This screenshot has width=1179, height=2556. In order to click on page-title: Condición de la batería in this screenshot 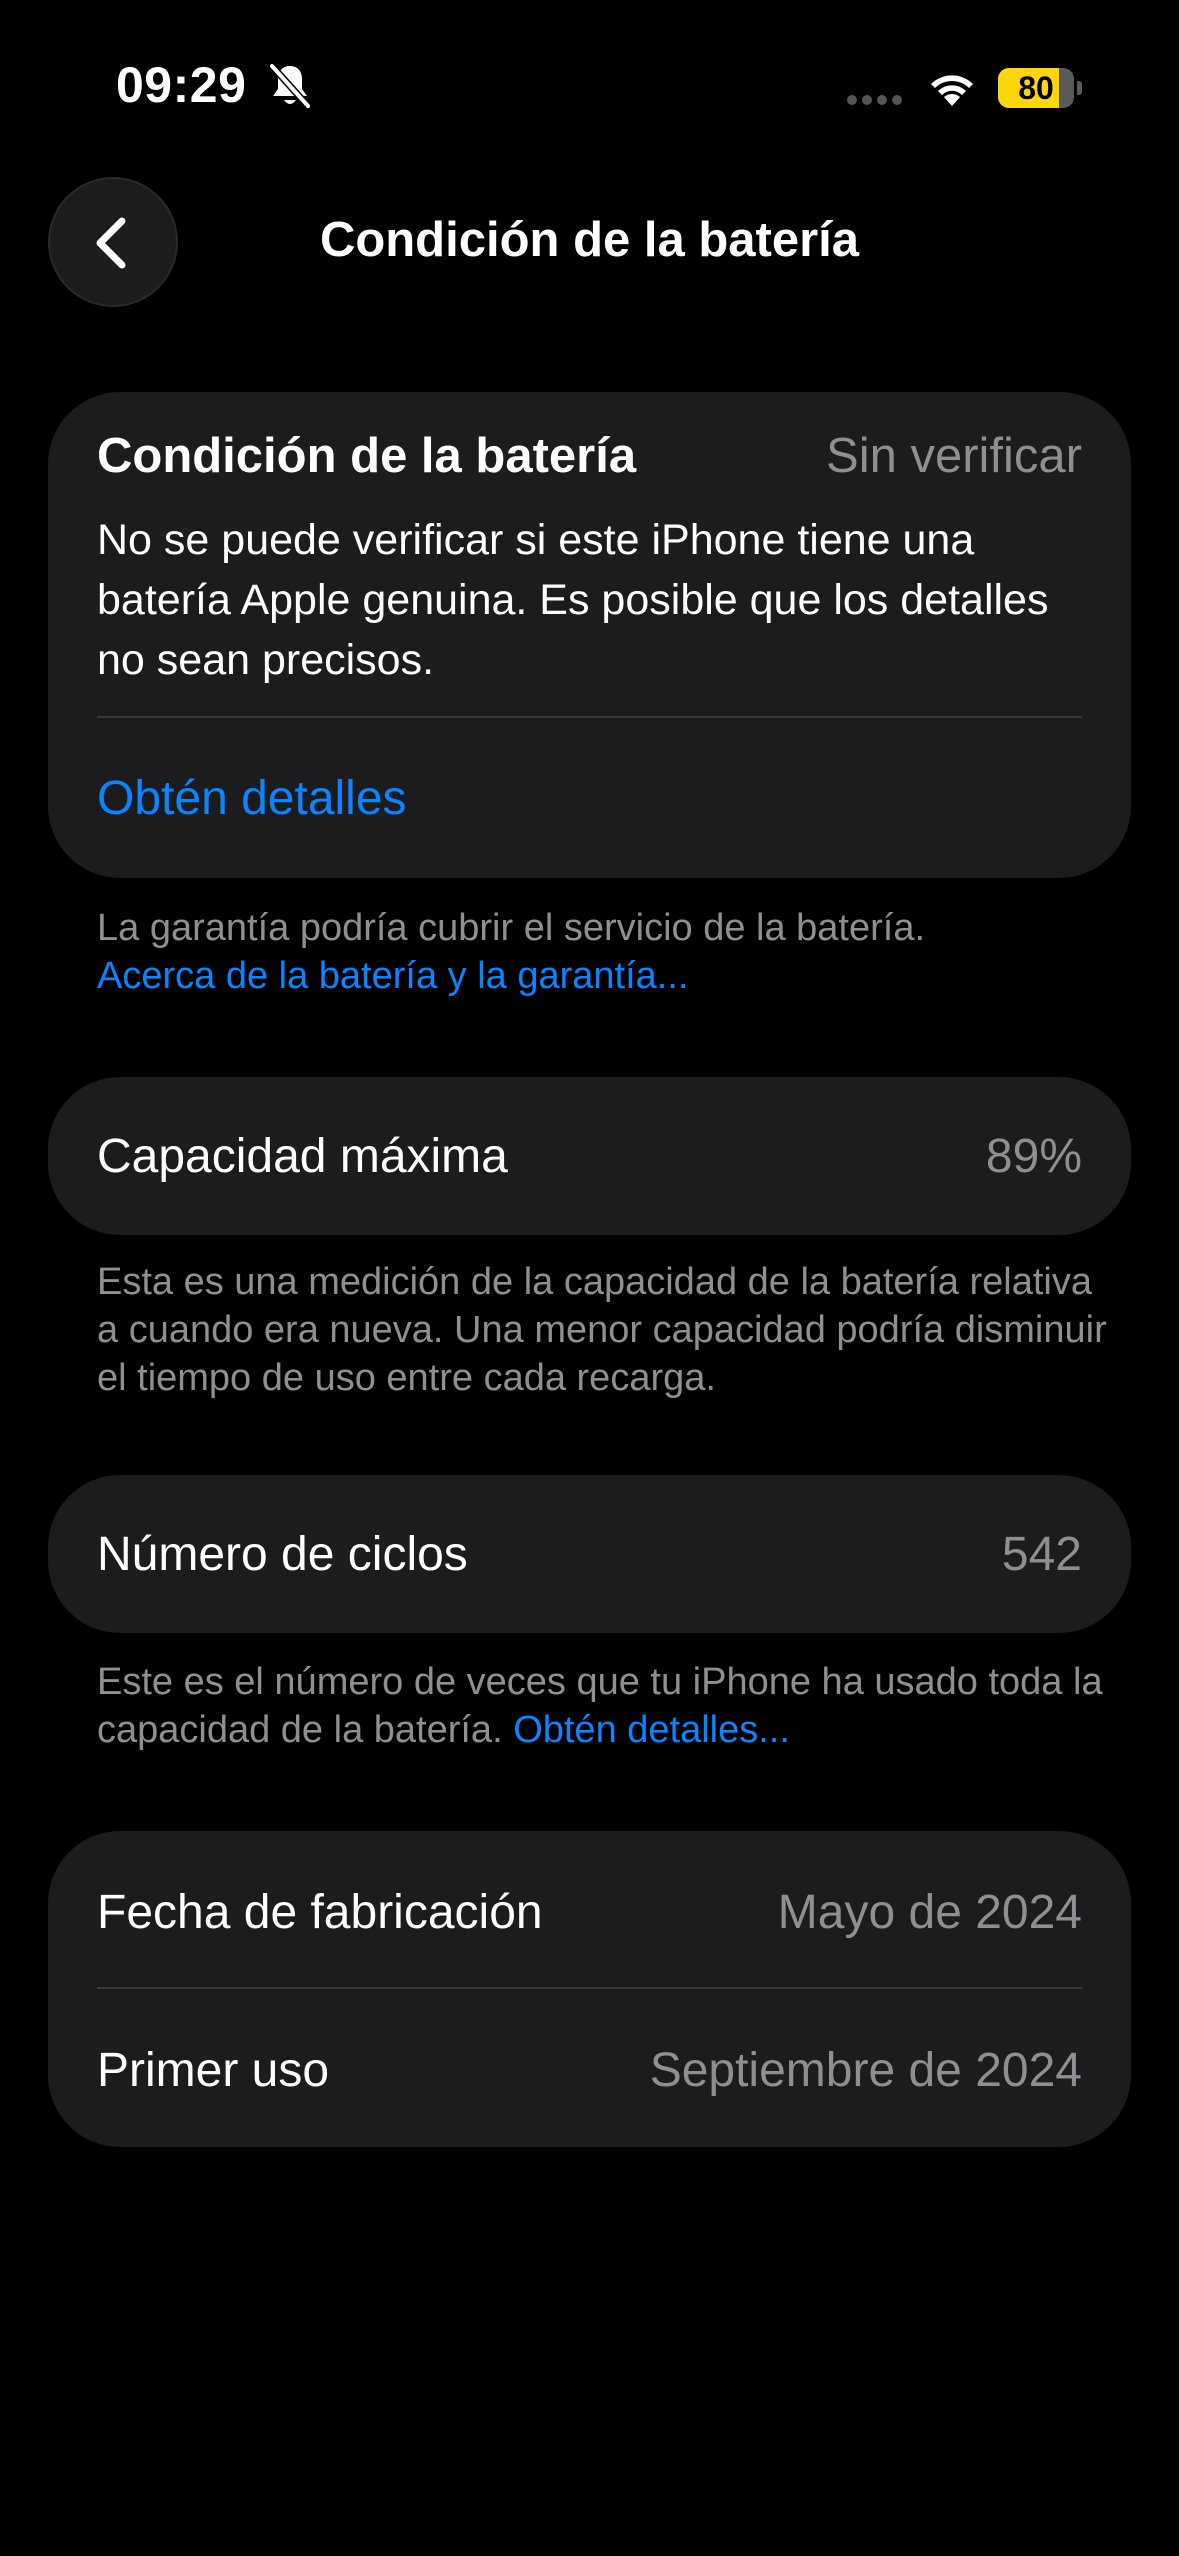, I will do `click(589, 240)`.